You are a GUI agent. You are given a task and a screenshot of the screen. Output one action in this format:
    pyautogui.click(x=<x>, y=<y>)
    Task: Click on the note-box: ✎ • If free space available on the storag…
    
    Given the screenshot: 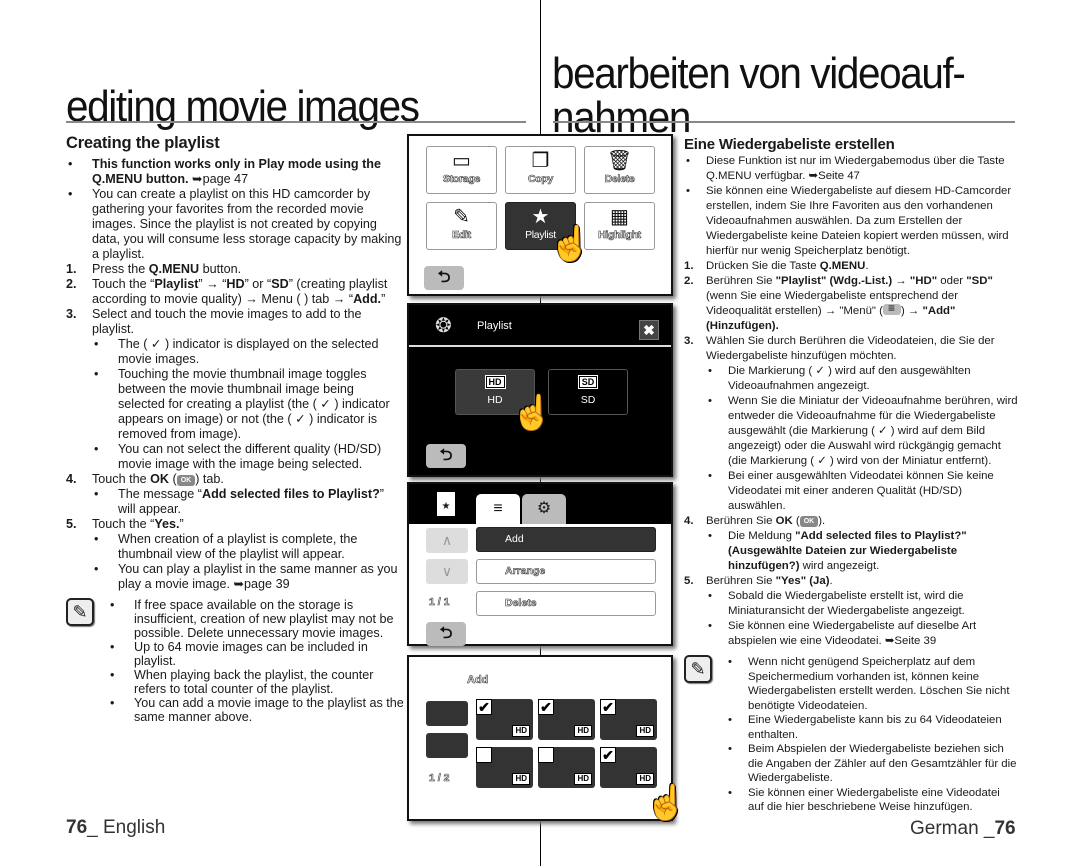 What is the action you would take?
    pyautogui.click(x=235, y=661)
    